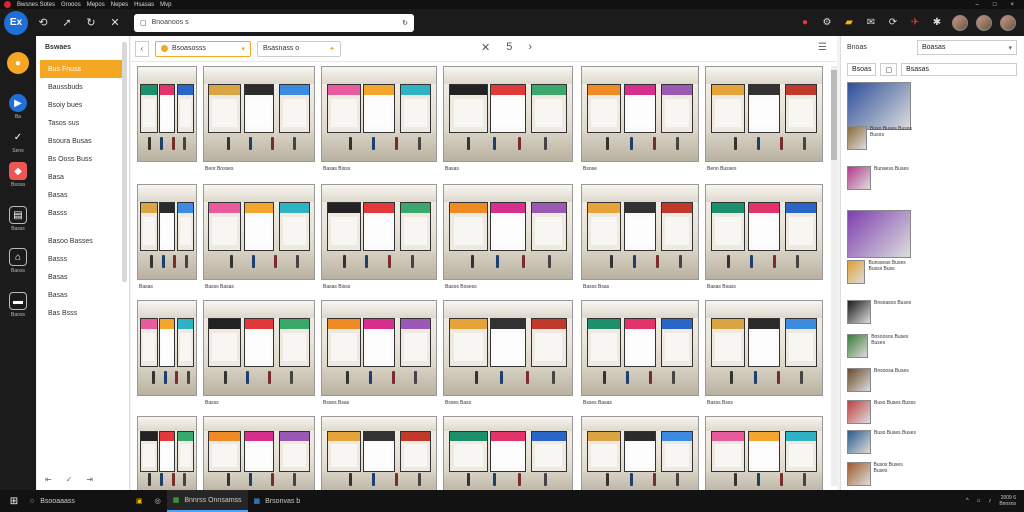  Describe the element at coordinates (207, 501) in the screenshot. I see `taskbar-app-browser: ▦ Bnnrss Onnsamss` at that location.